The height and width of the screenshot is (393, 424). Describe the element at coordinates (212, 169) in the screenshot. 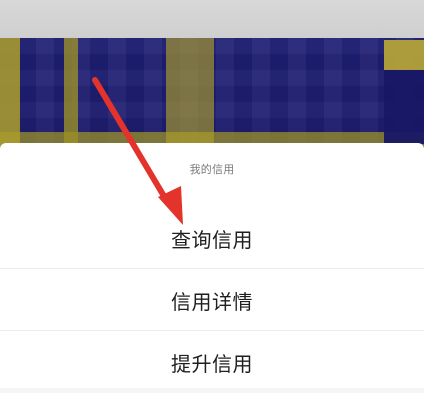

I see `action-sheet-title: 我的信用` at that location.